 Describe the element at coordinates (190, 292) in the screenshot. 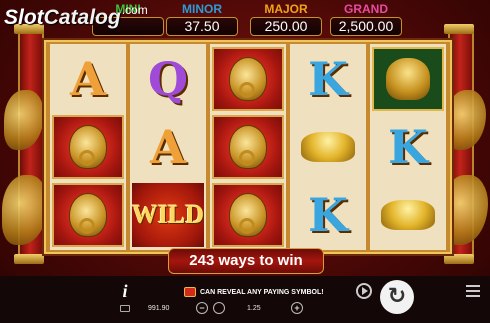

I see `message-symbol-icon` at that location.